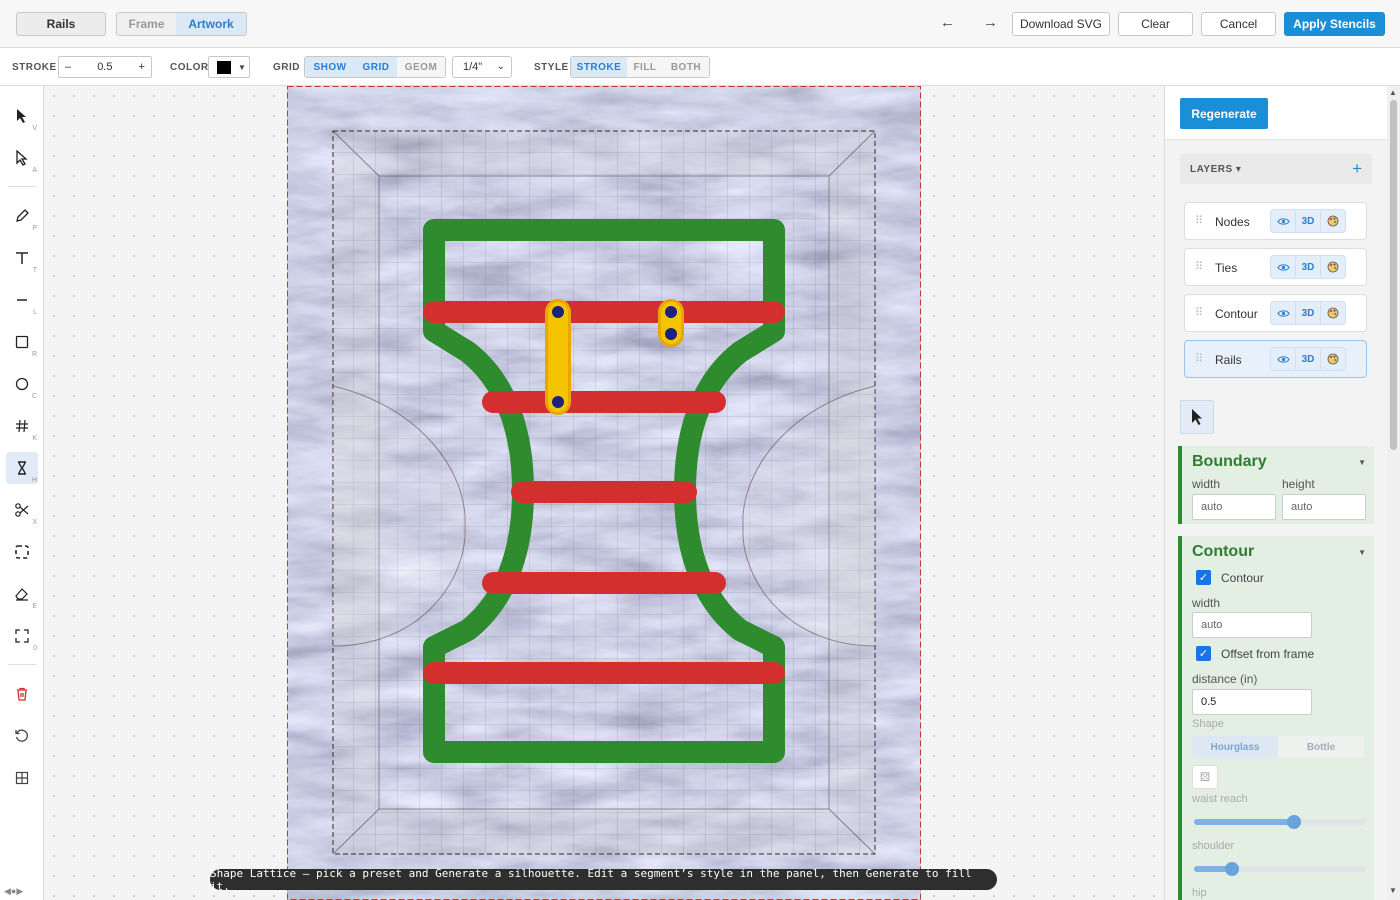 This screenshot has height=900, width=1400. Describe the element at coordinates (1321, 747) in the screenshot. I see `shape-bottle-option: Bottle` at that location.